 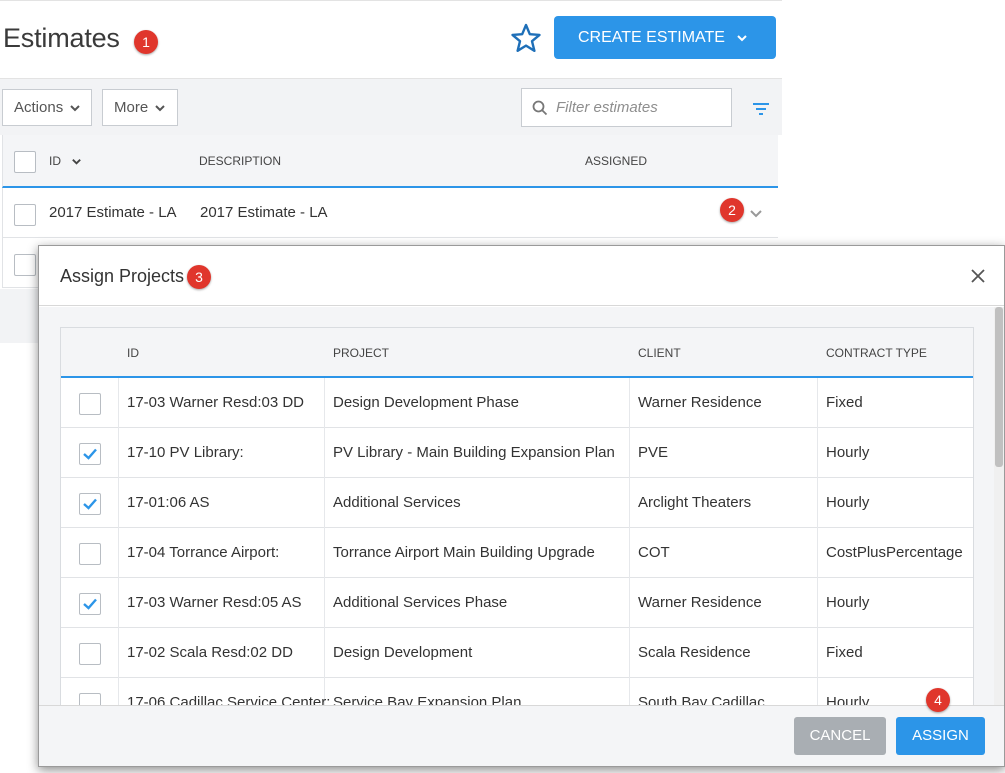 What do you see at coordinates (876, 353) in the screenshot?
I see `column-contract-type-header: CONTRACT TYPE` at bounding box center [876, 353].